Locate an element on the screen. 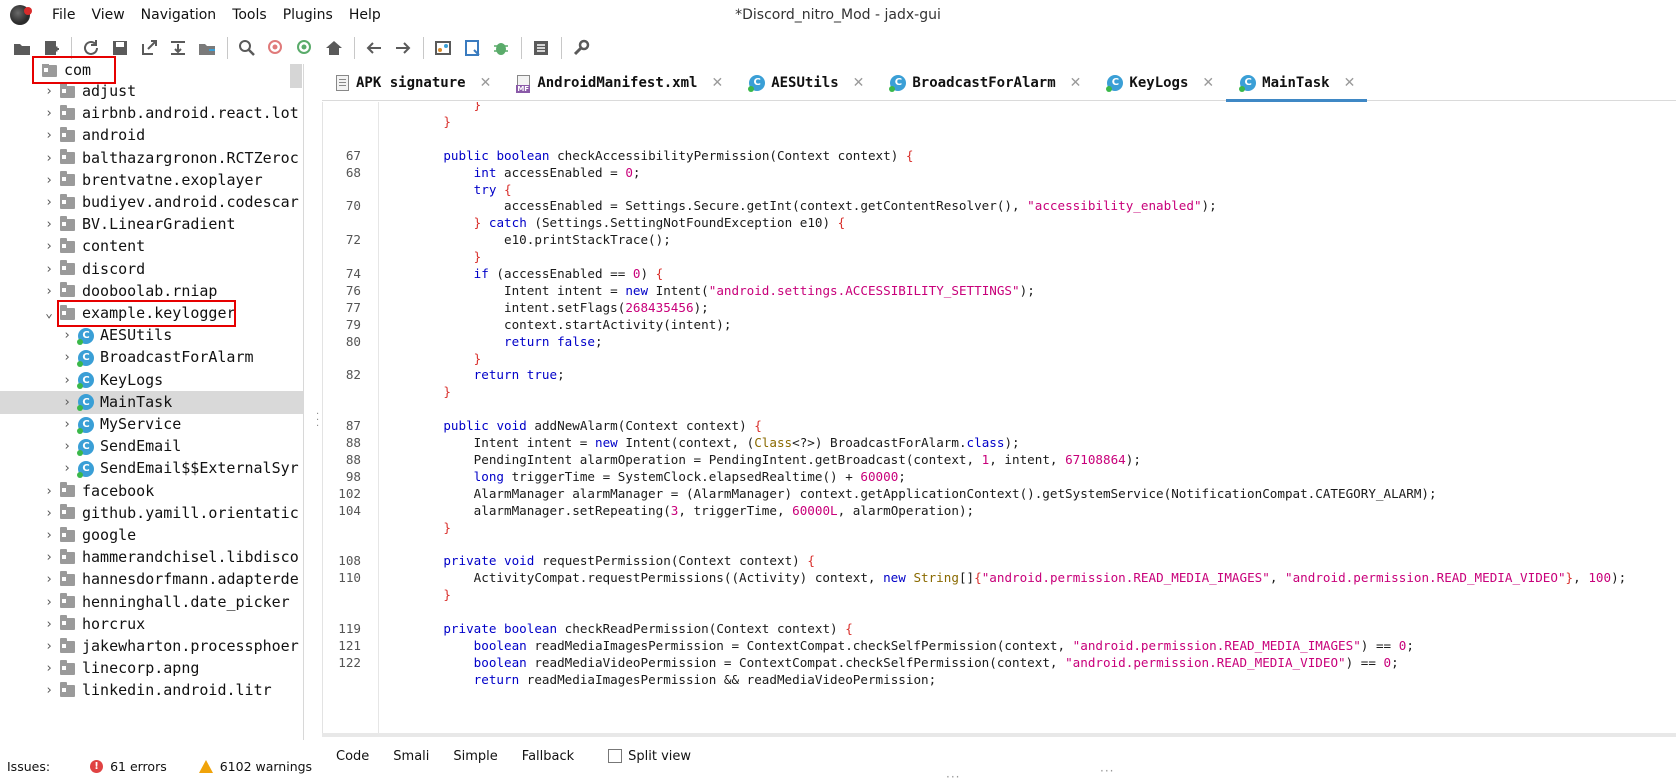  menu-view: View is located at coordinates (107, 15).